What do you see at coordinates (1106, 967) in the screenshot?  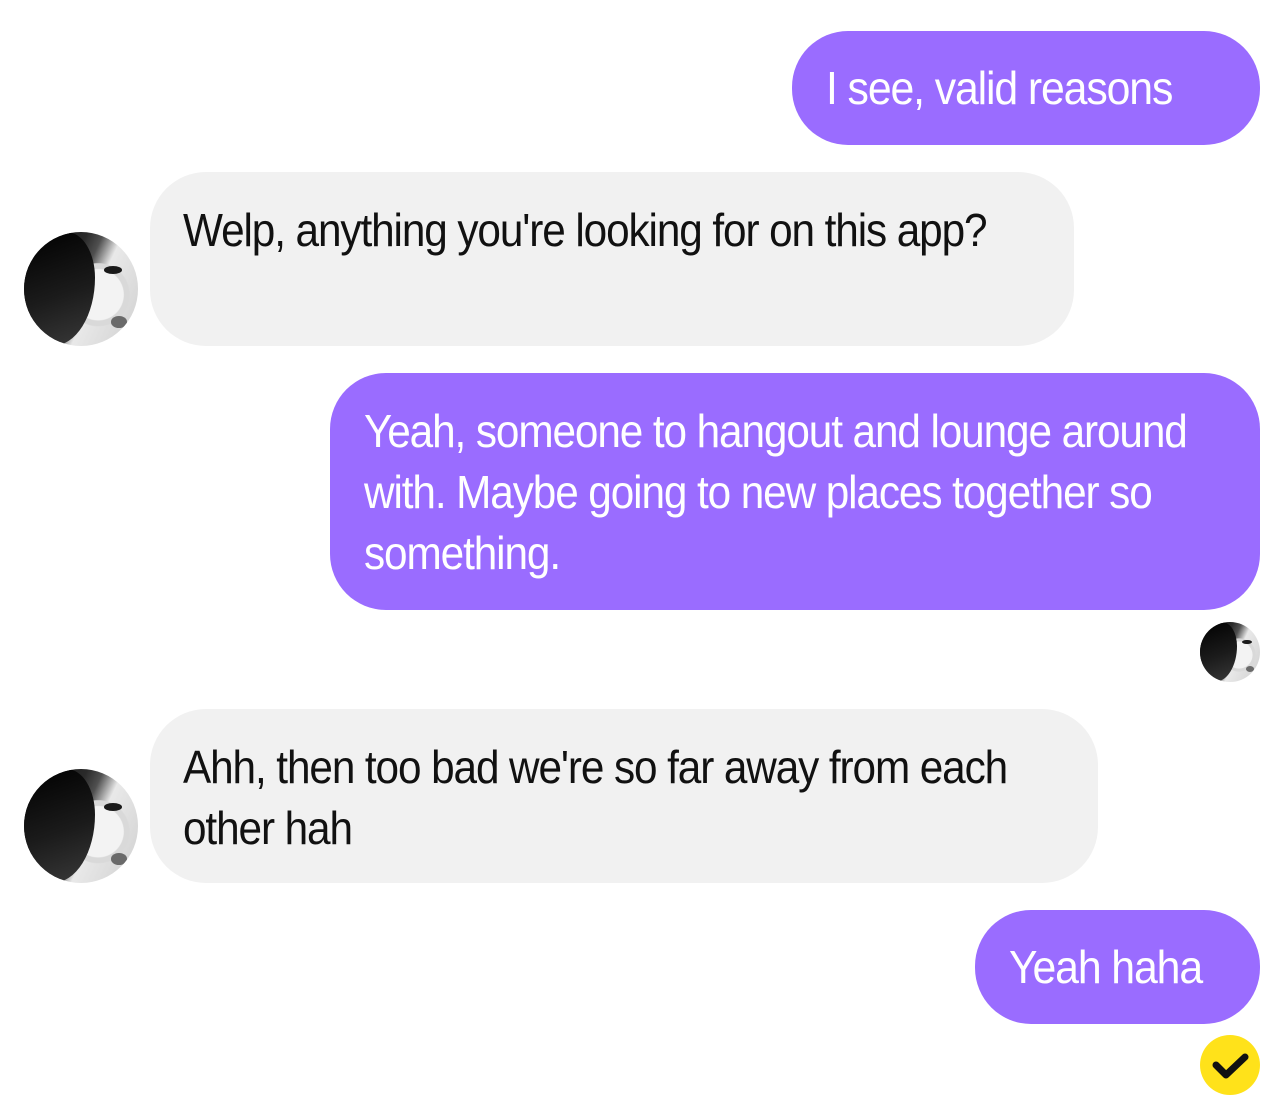 I see `message-text: Yeah haha` at bounding box center [1106, 967].